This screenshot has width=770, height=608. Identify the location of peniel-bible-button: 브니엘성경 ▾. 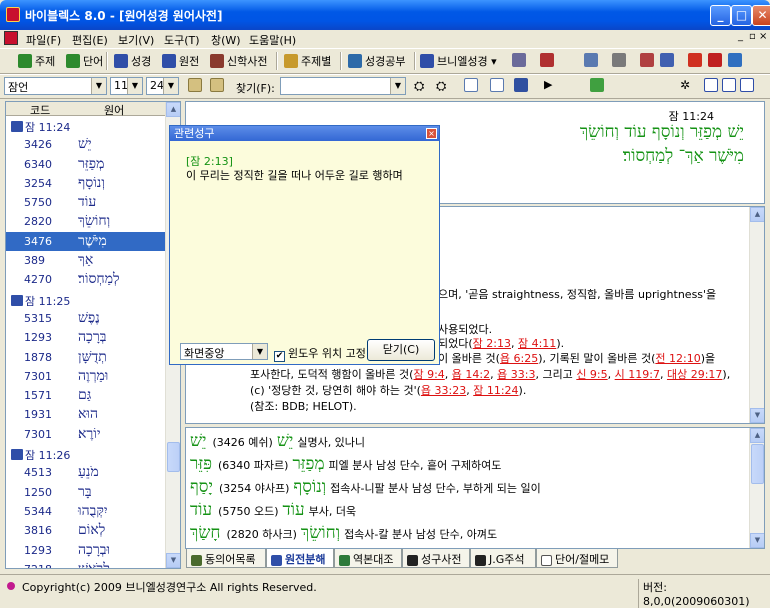
(458, 61).